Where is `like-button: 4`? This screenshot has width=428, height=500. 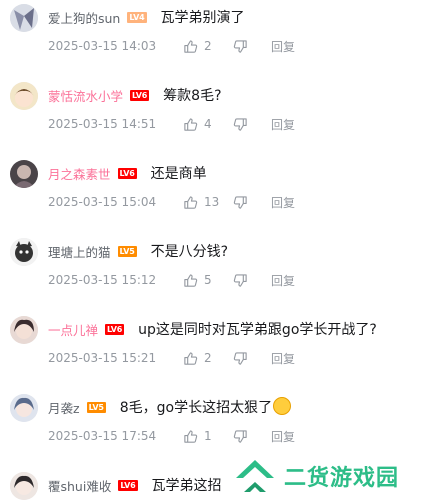
like-button: 4 is located at coordinates (208, 124).